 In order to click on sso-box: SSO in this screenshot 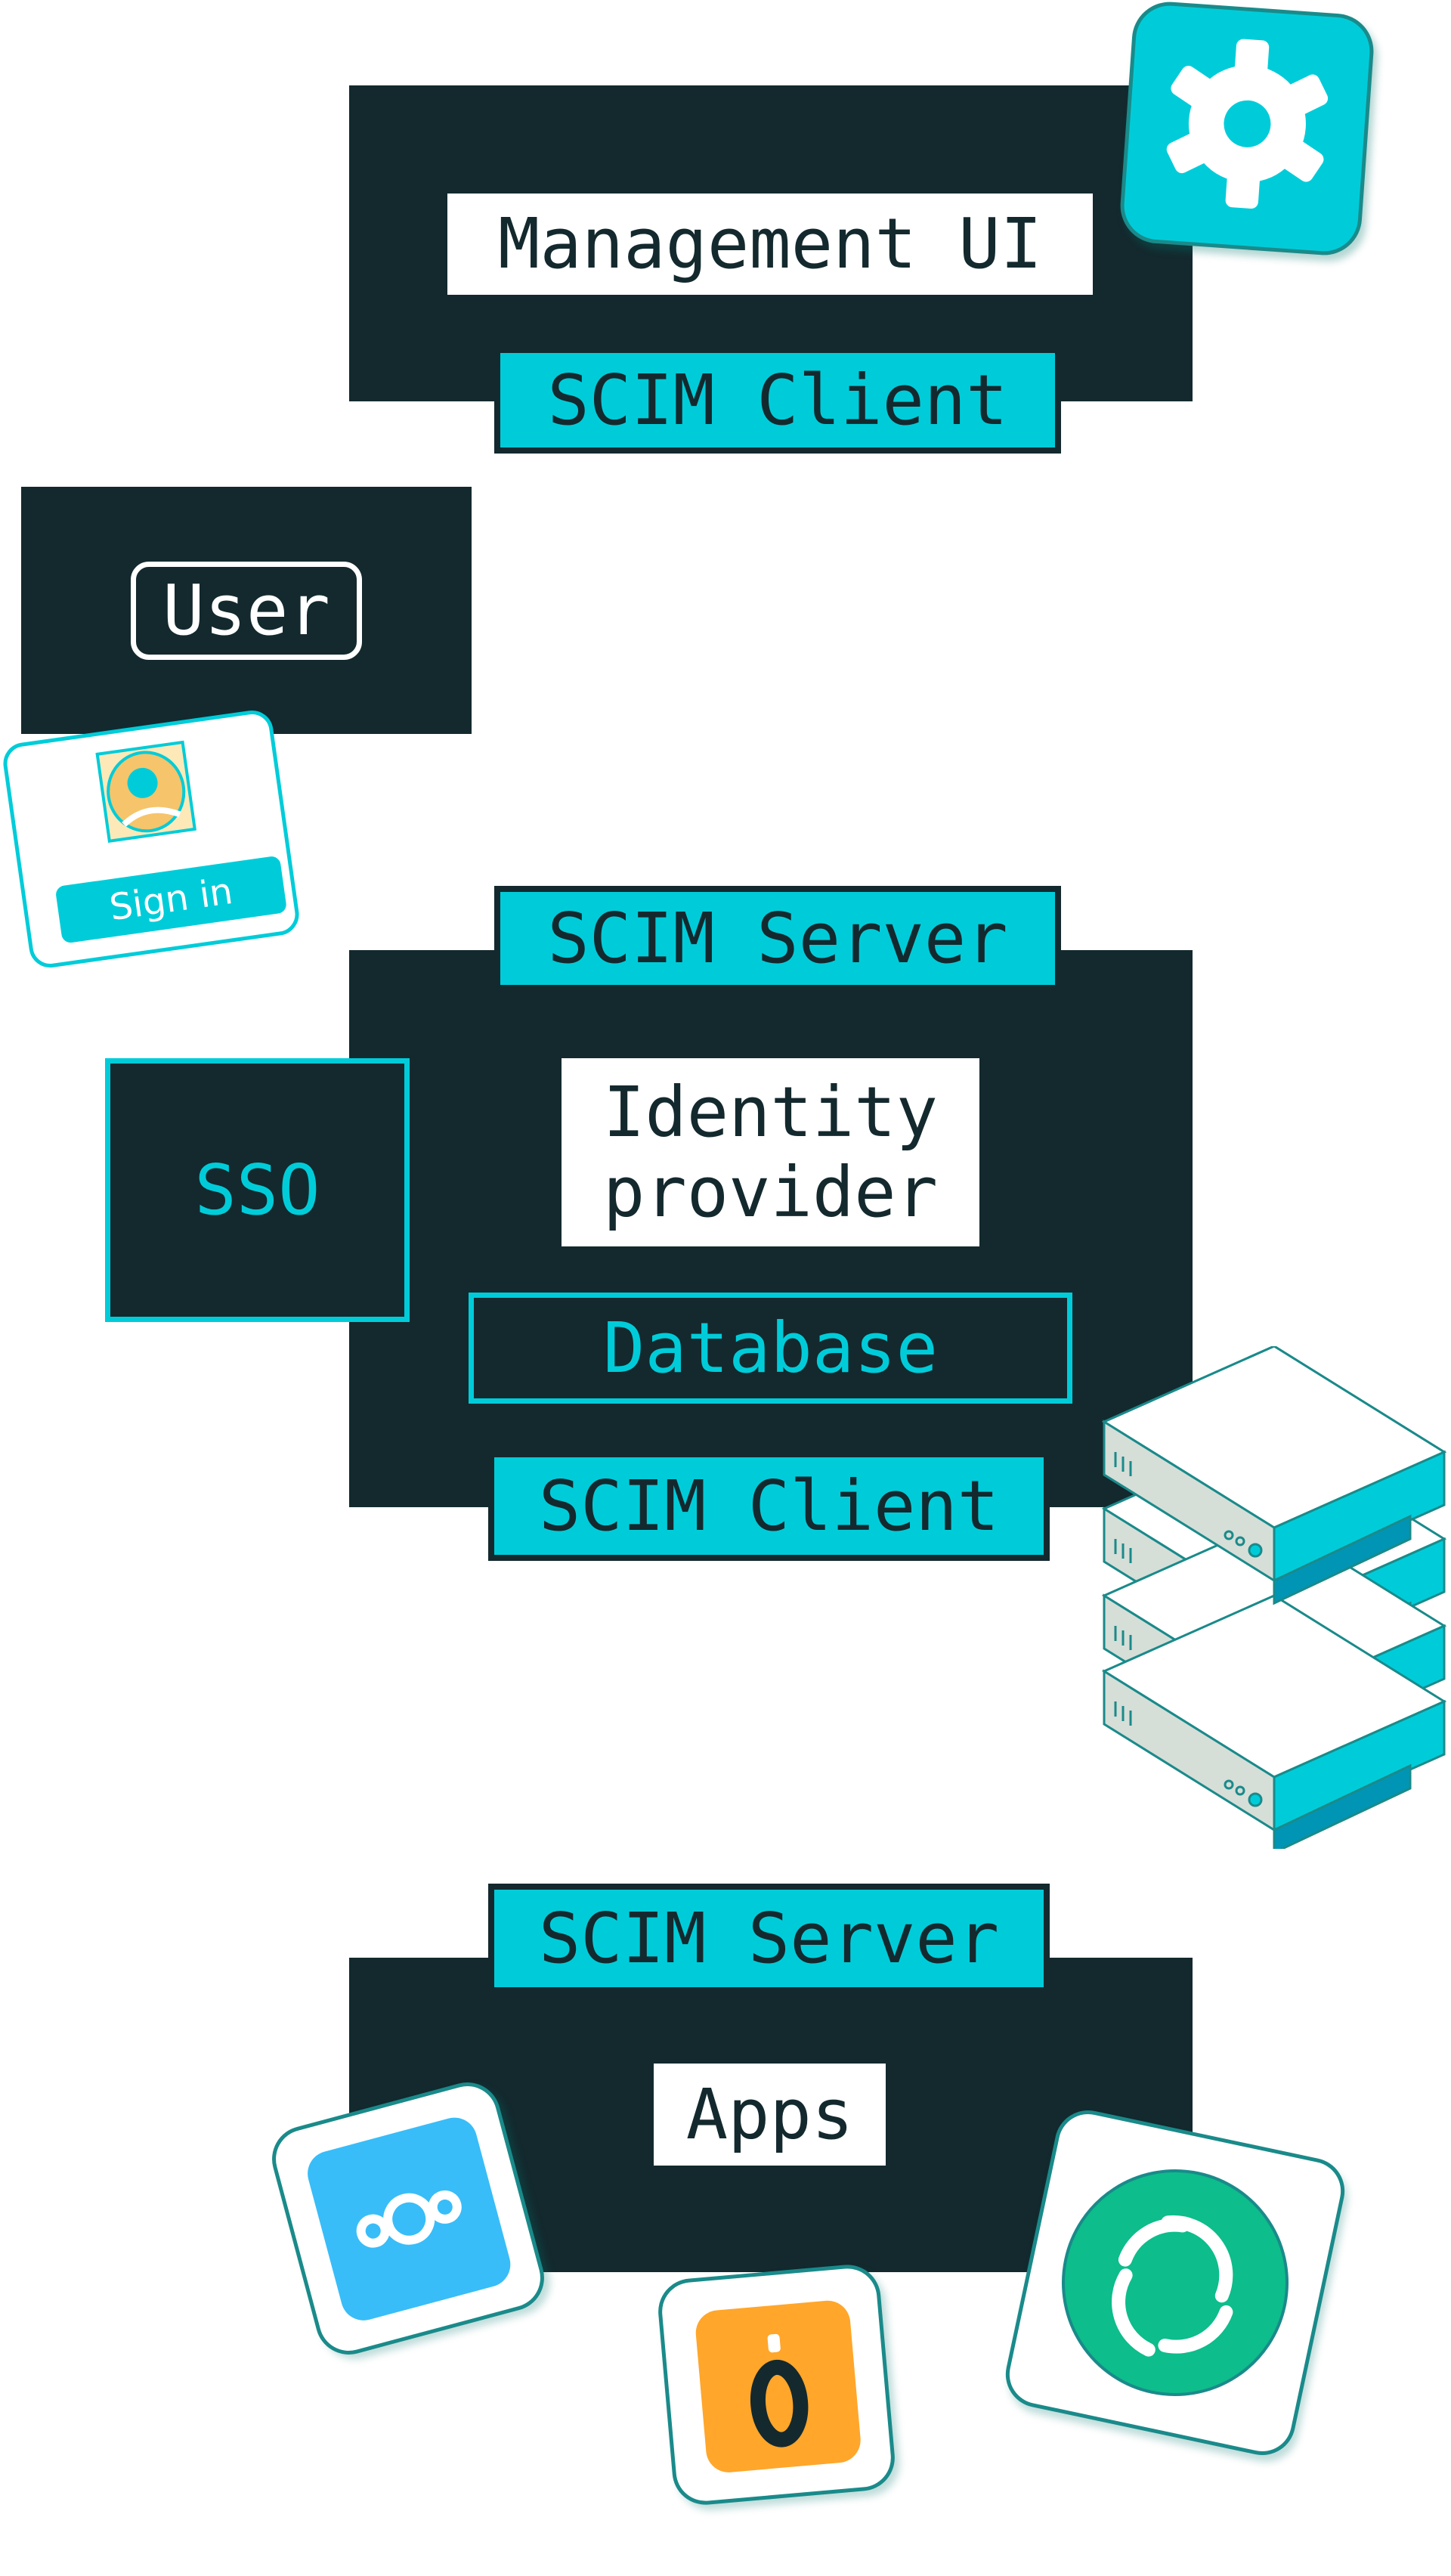, I will do `click(257, 1190)`.